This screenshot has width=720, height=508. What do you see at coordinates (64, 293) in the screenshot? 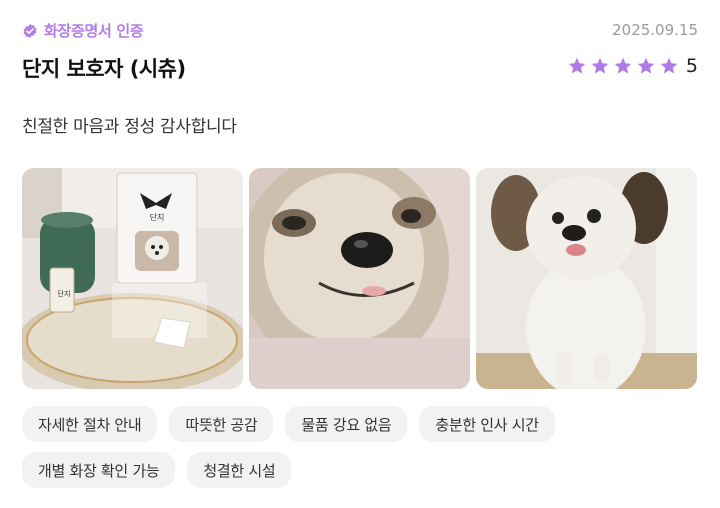
I see `memorial-tag-label: 단지` at bounding box center [64, 293].